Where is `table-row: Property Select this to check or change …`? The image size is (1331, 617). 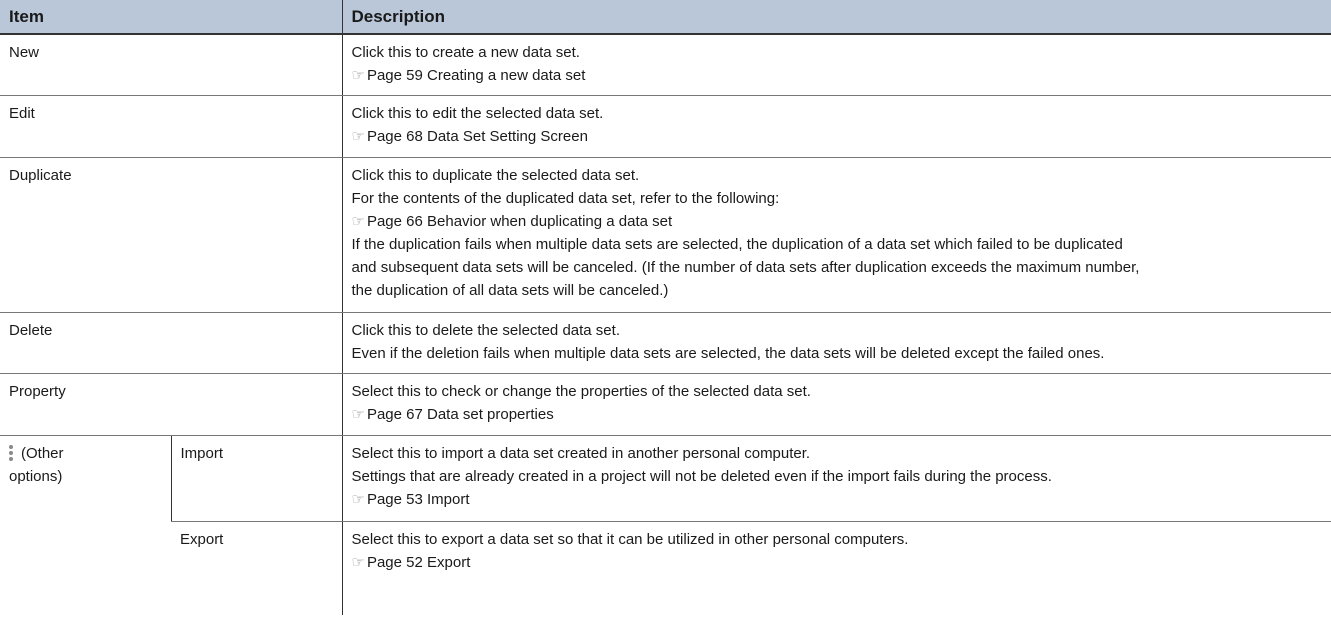 table-row: Property Select this to check or change … is located at coordinates (665, 404).